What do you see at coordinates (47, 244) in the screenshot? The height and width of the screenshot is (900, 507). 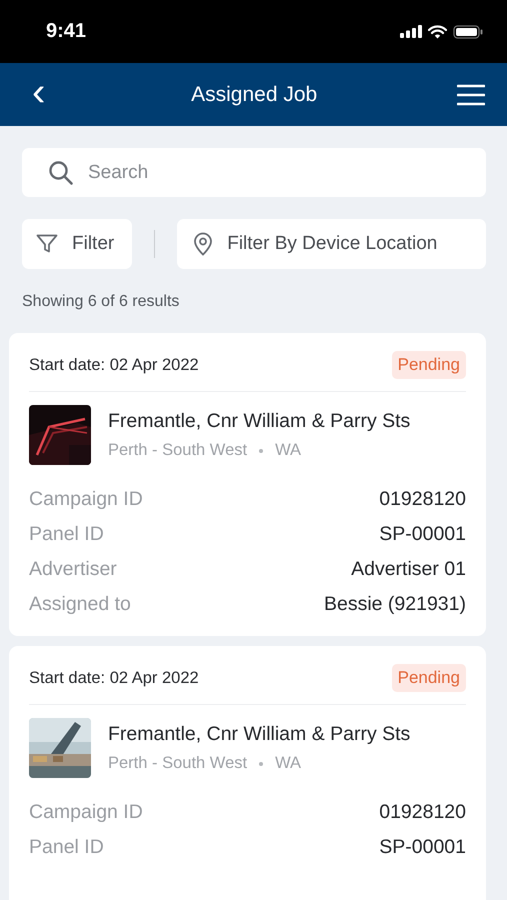 I see `funnel-icon` at bounding box center [47, 244].